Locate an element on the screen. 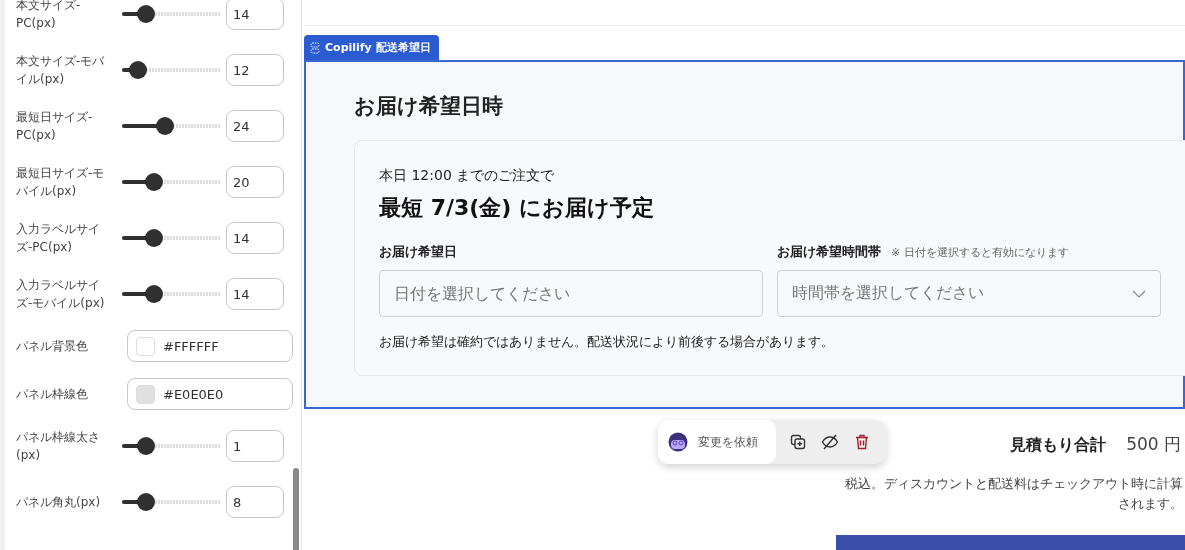  number-field: 12 is located at coordinates (255, 70).